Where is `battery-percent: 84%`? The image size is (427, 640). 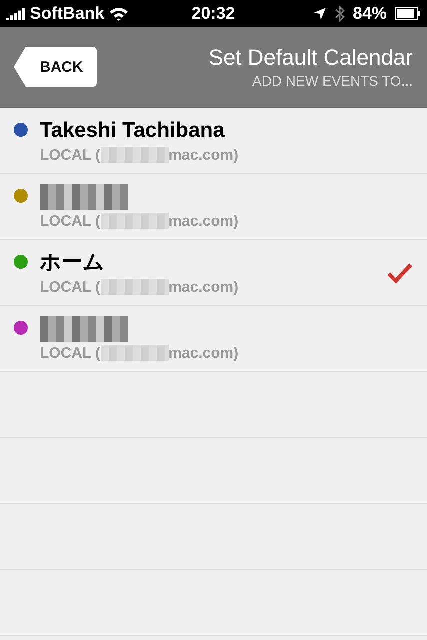 battery-percent: 84% is located at coordinates (370, 14).